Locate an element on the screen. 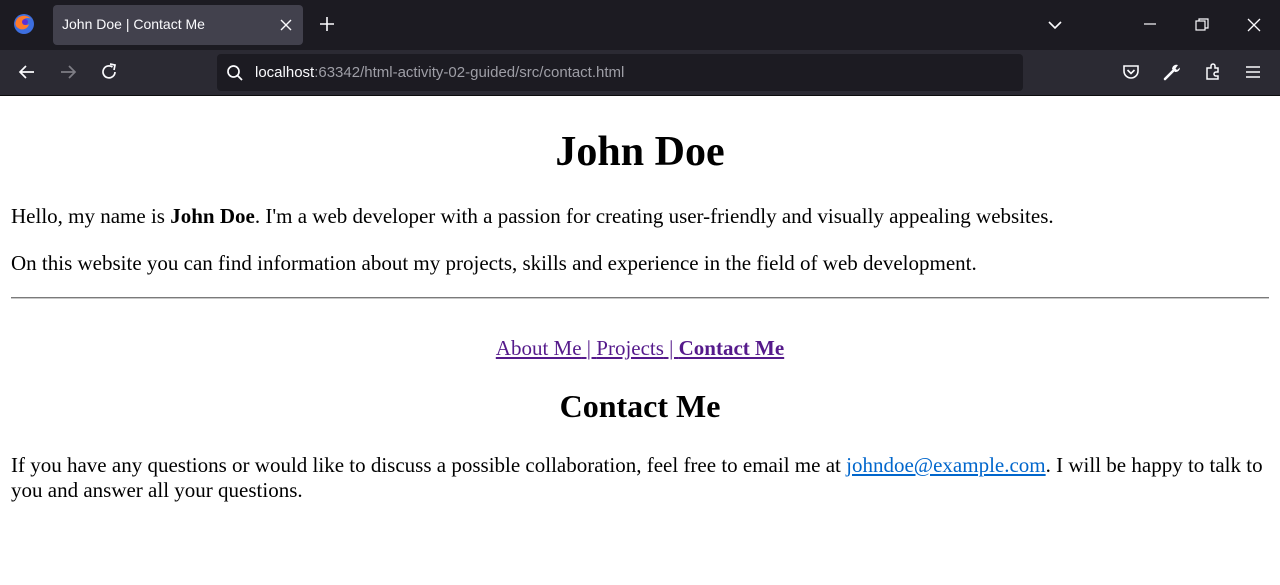 This screenshot has height=585, width=1280. chevron-down-icon is located at coordinates (1055, 25).